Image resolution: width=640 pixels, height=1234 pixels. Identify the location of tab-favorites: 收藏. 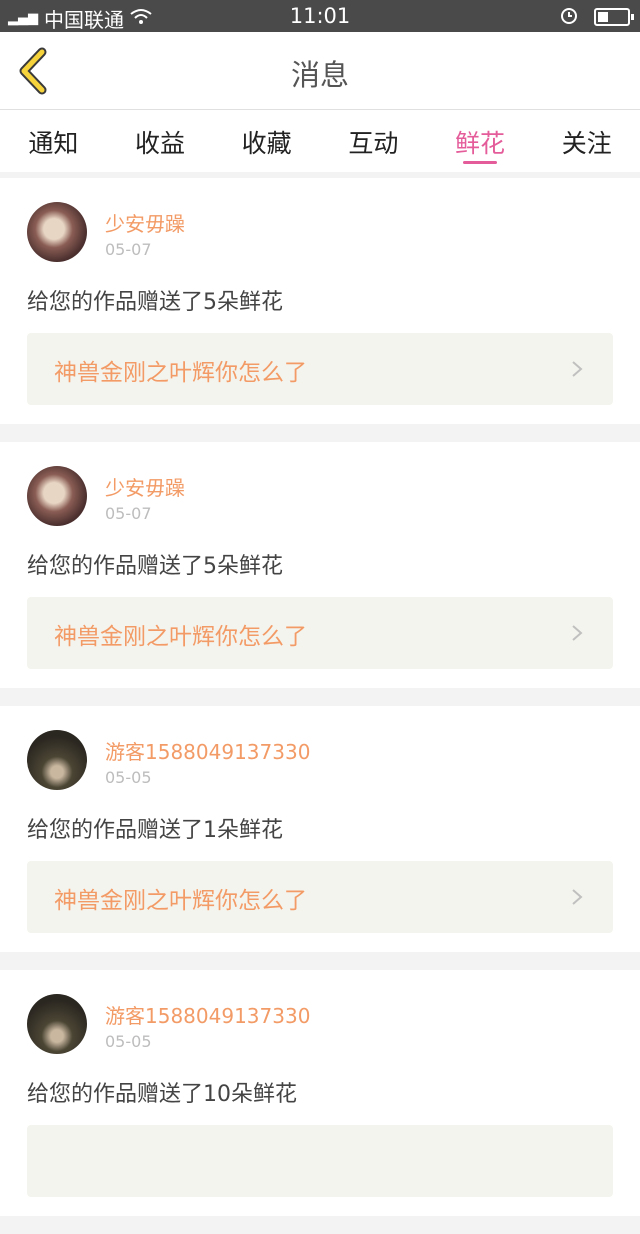
(266, 141).